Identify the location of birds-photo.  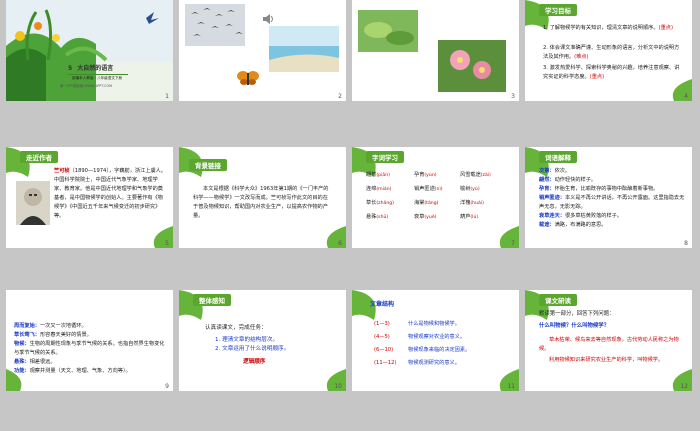
(215, 25).